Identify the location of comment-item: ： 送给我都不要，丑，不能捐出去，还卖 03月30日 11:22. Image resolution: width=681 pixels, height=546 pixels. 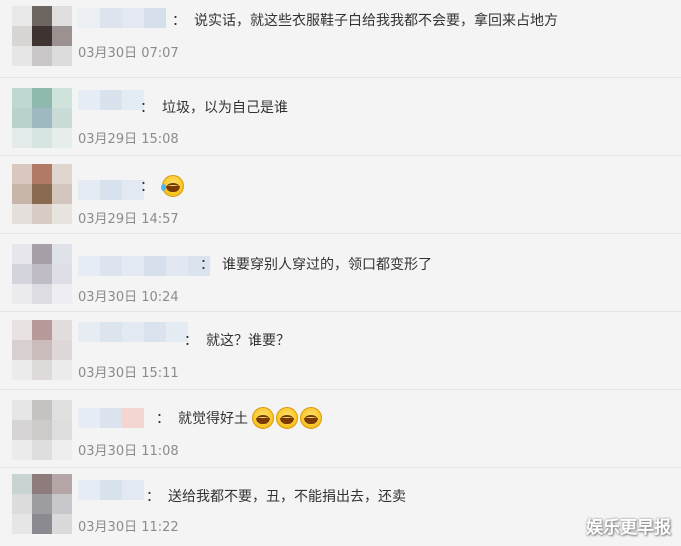
(340, 507).